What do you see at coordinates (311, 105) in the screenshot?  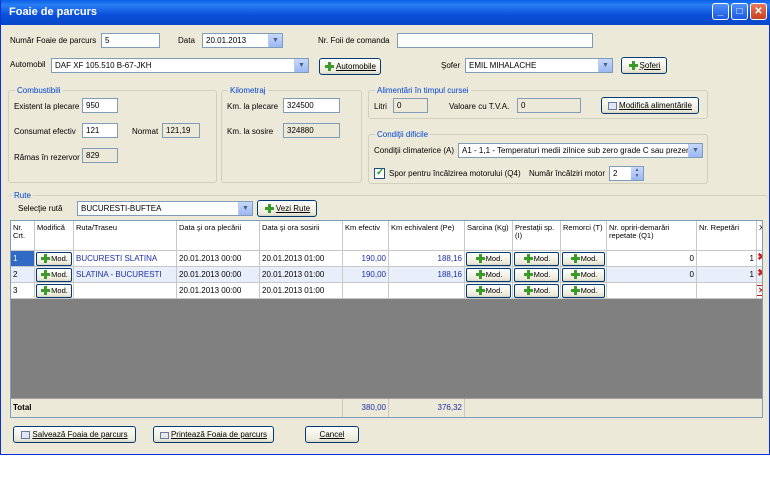 I see `km-plecare-input: 324500` at bounding box center [311, 105].